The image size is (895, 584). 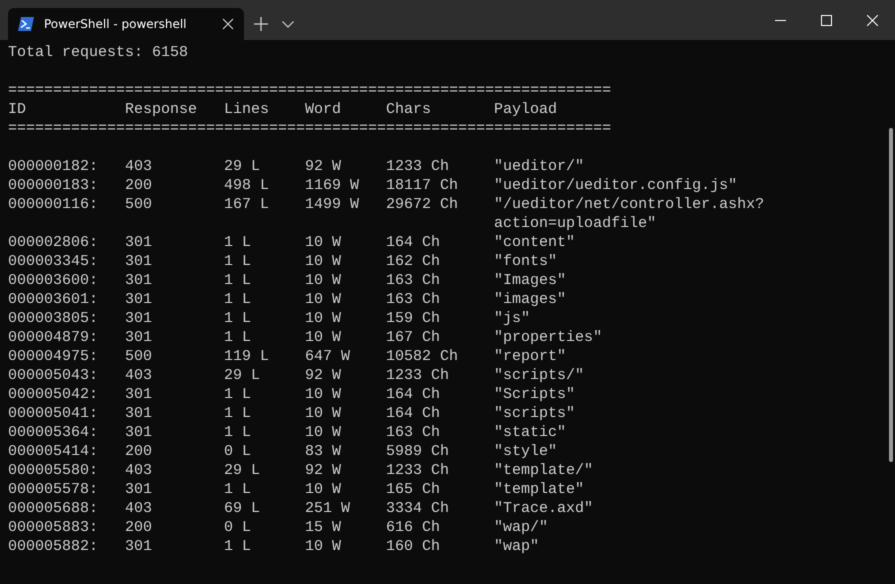 What do you see at coordinates (228, 24) in the screenshot?
I see `close-tab-icon` at bounding box center [228, 24].